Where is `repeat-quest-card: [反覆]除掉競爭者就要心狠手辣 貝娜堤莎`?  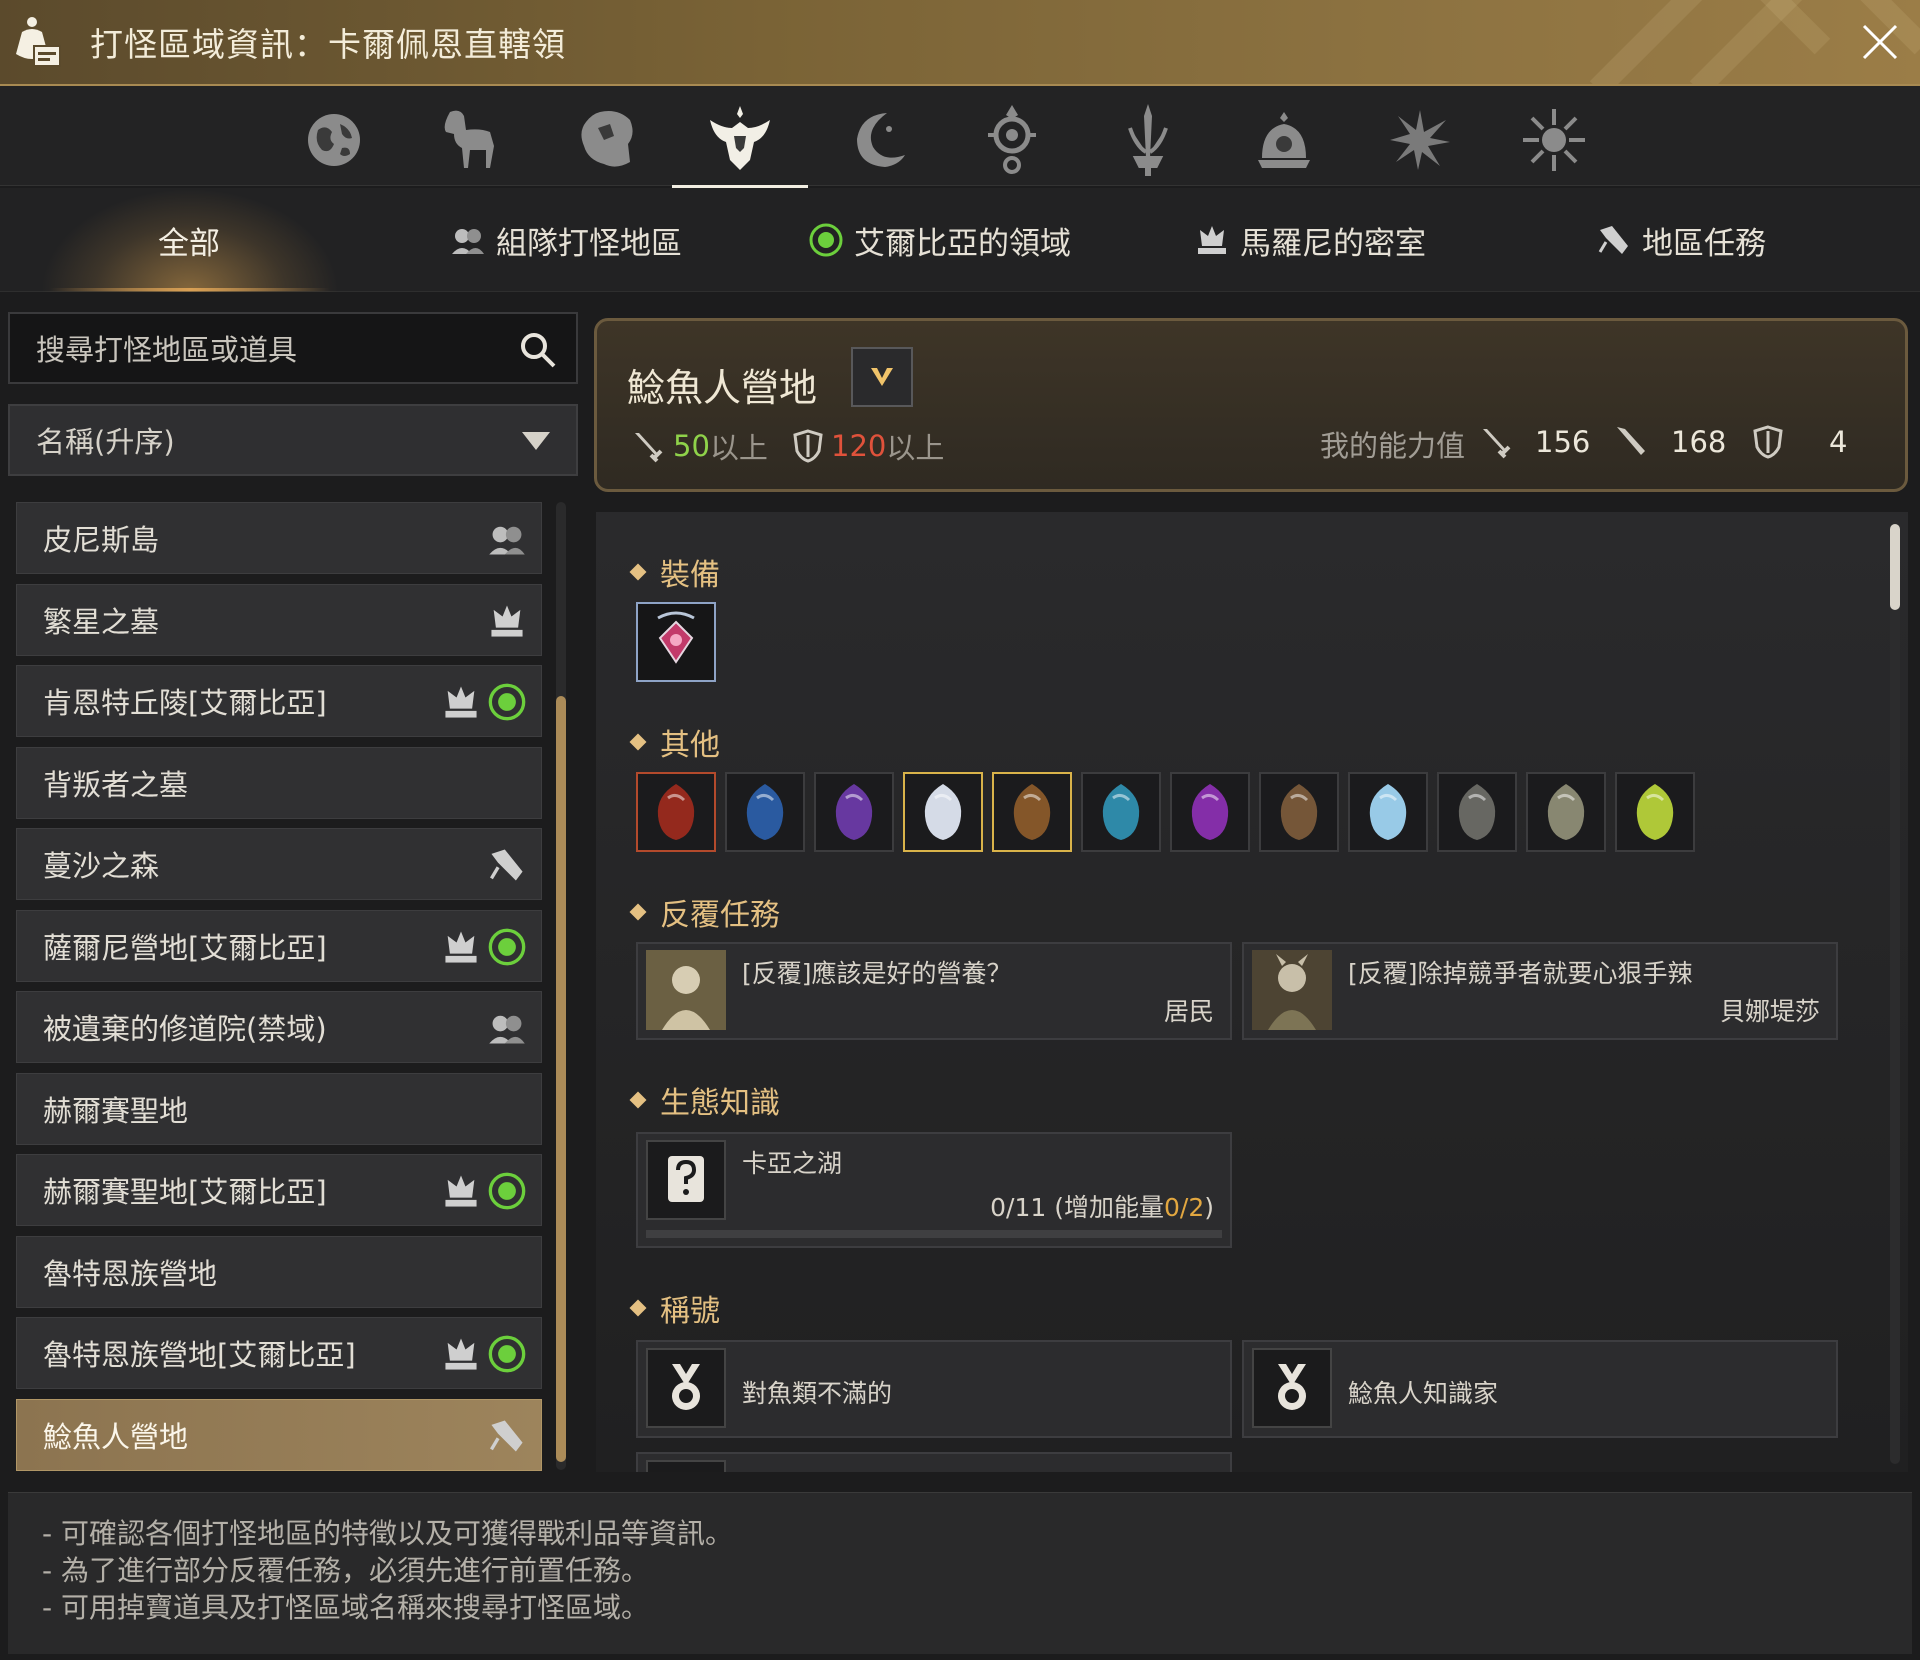
repeat-quest-card: [反覆]除掉競爭者就要心狠手辣 貝娜堤莎 is located at coordinates (1540, 991).